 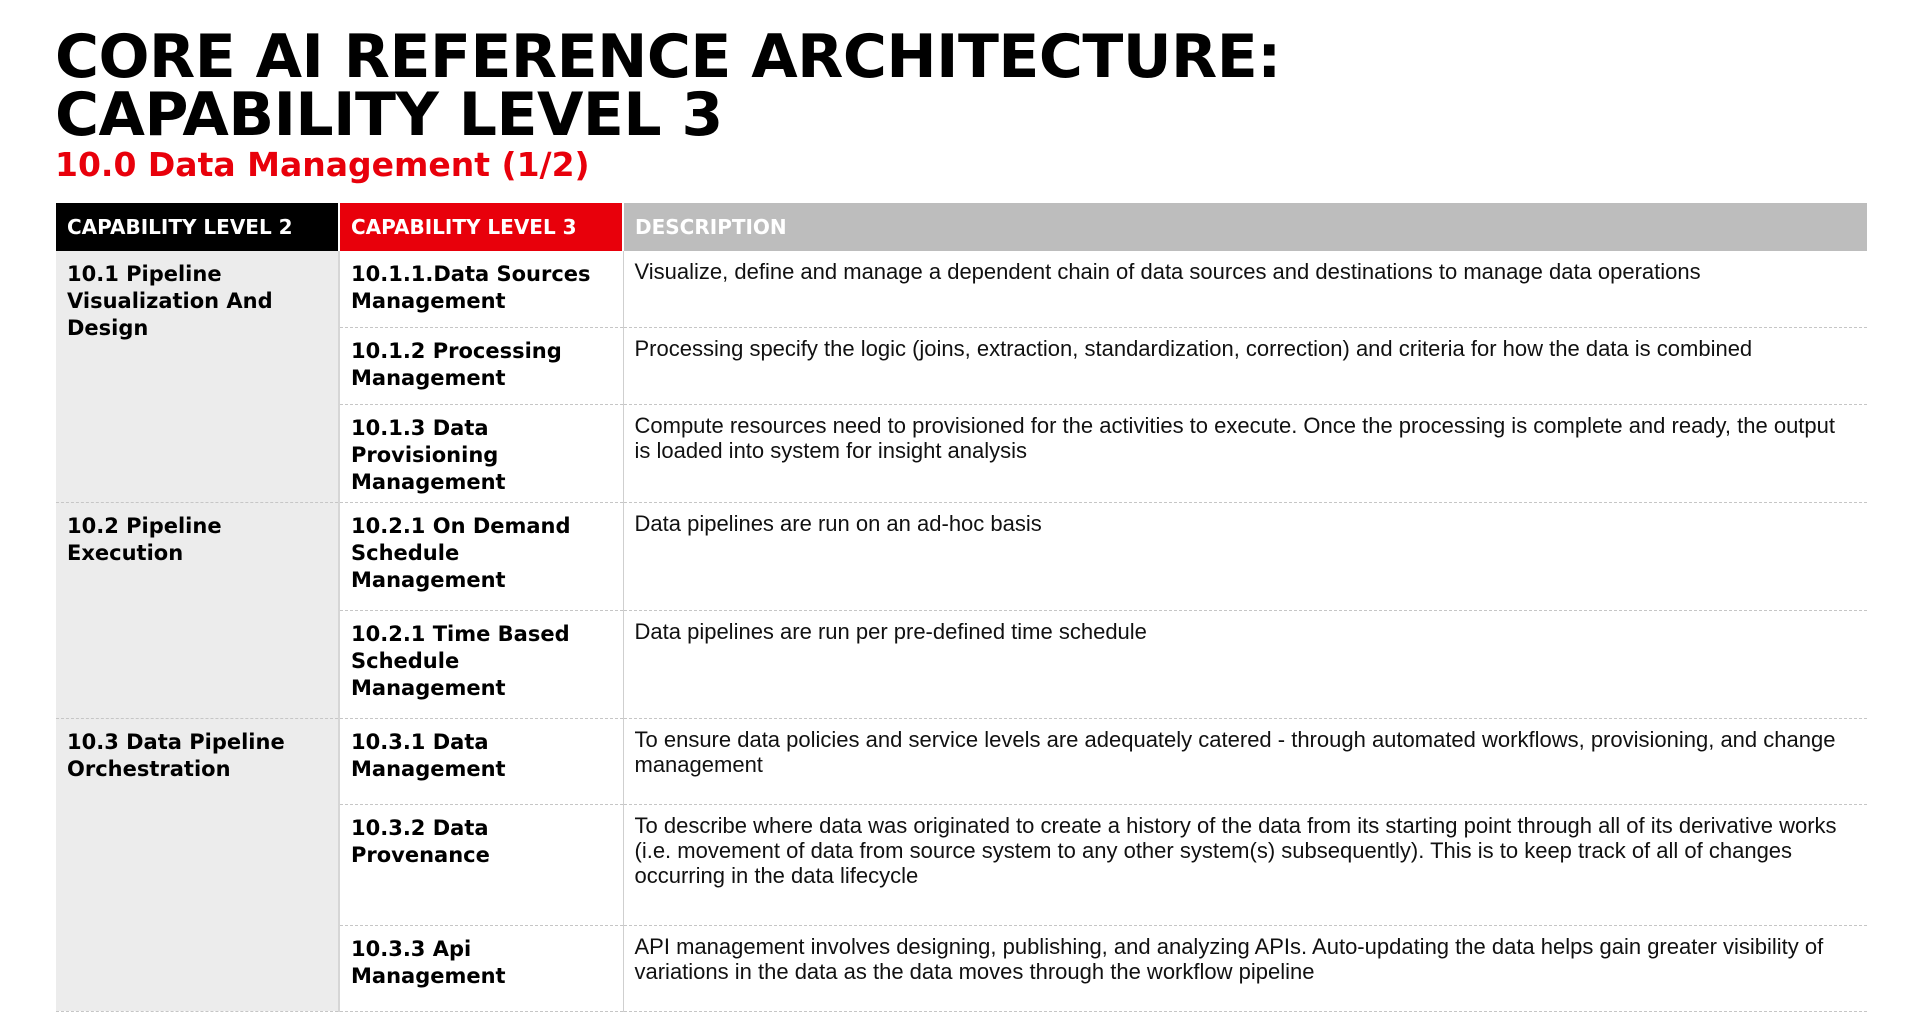 What do you see at coordinates (481, 865) in the screenshot?
I see `level3-cell: 10.3.2 Data Provenance` at bounding box center [481, 865].